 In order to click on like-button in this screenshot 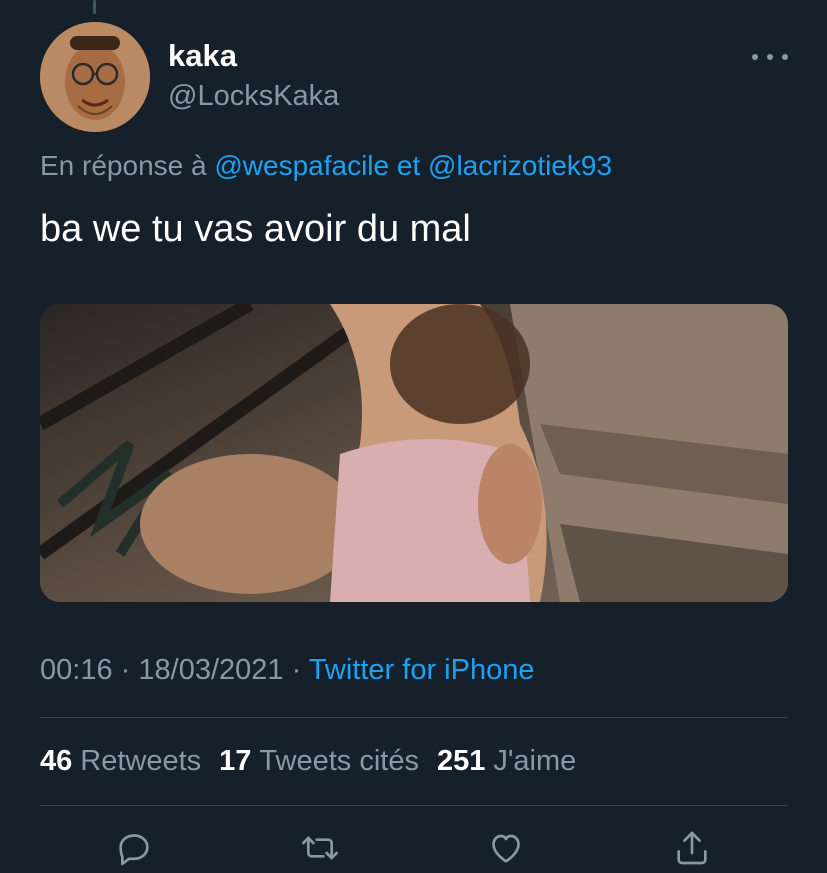, I will do `click(506, 848)`.